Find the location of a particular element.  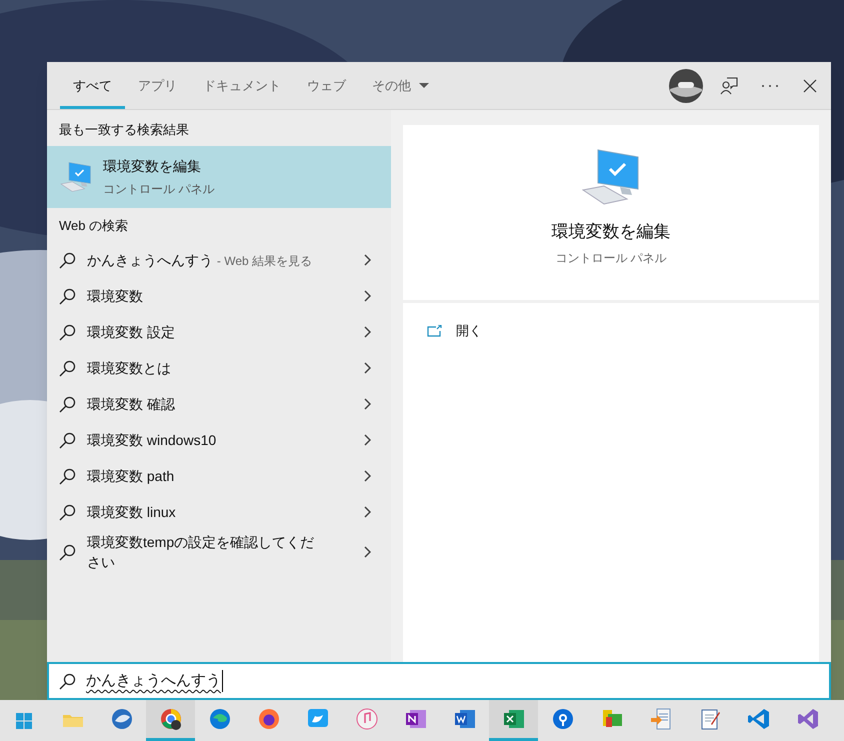

close-icon is located at coordinates (810, 85).